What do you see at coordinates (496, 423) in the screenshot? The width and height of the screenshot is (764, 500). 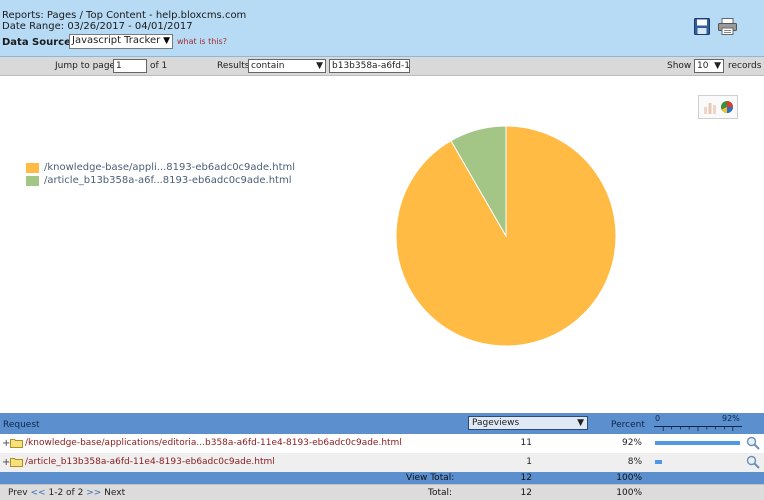 I see `metric-value: Pageviews` at bounding box center [496, 423].